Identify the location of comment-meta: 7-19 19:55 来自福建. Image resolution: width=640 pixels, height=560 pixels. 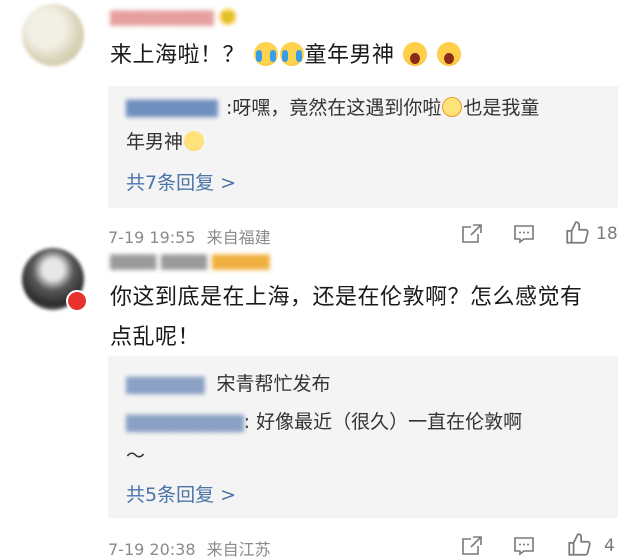
(189, 236).